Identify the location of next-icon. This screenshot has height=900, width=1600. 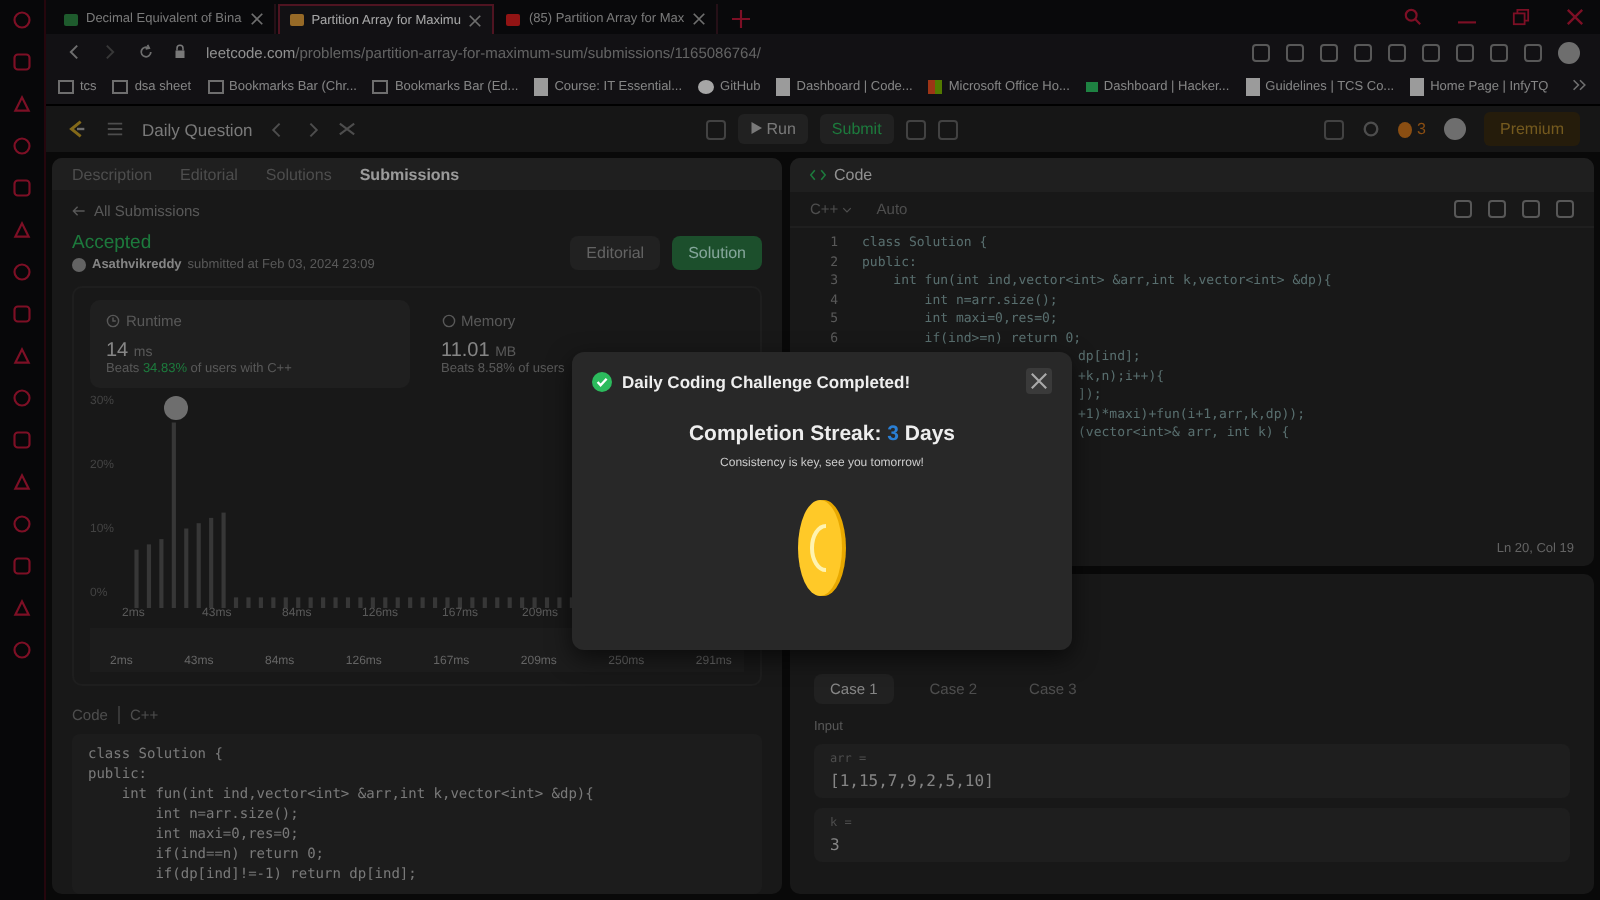
(312, 129).